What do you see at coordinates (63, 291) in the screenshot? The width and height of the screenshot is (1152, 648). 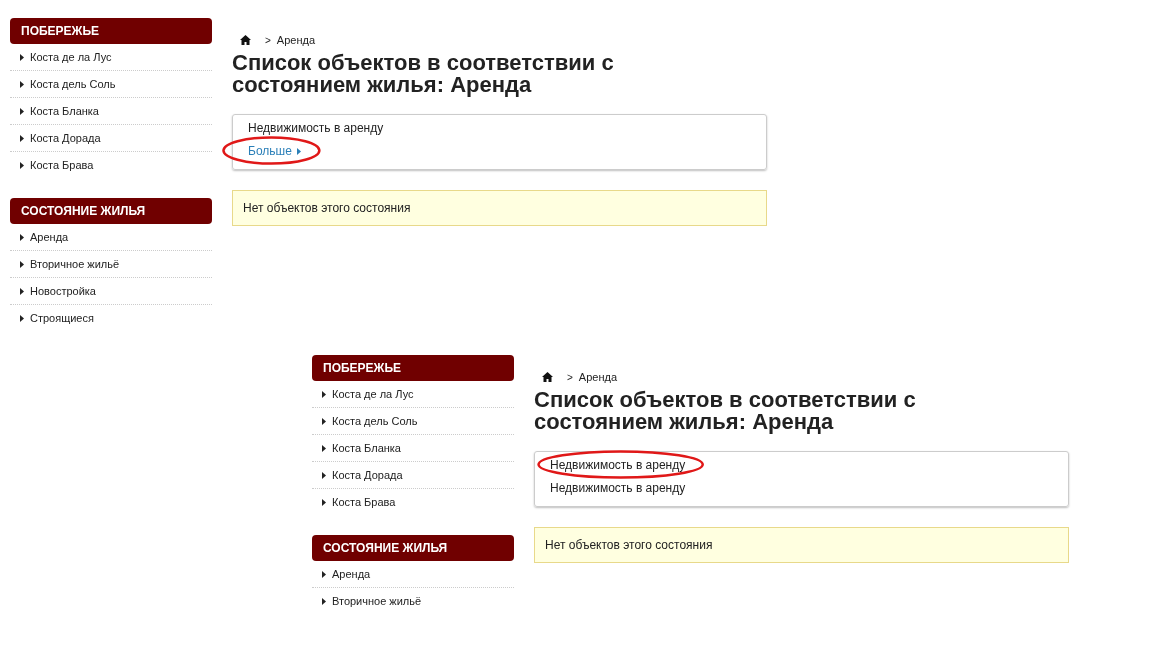 I see `sidebar-link: Новостройка` at bounding box center [63, 291].